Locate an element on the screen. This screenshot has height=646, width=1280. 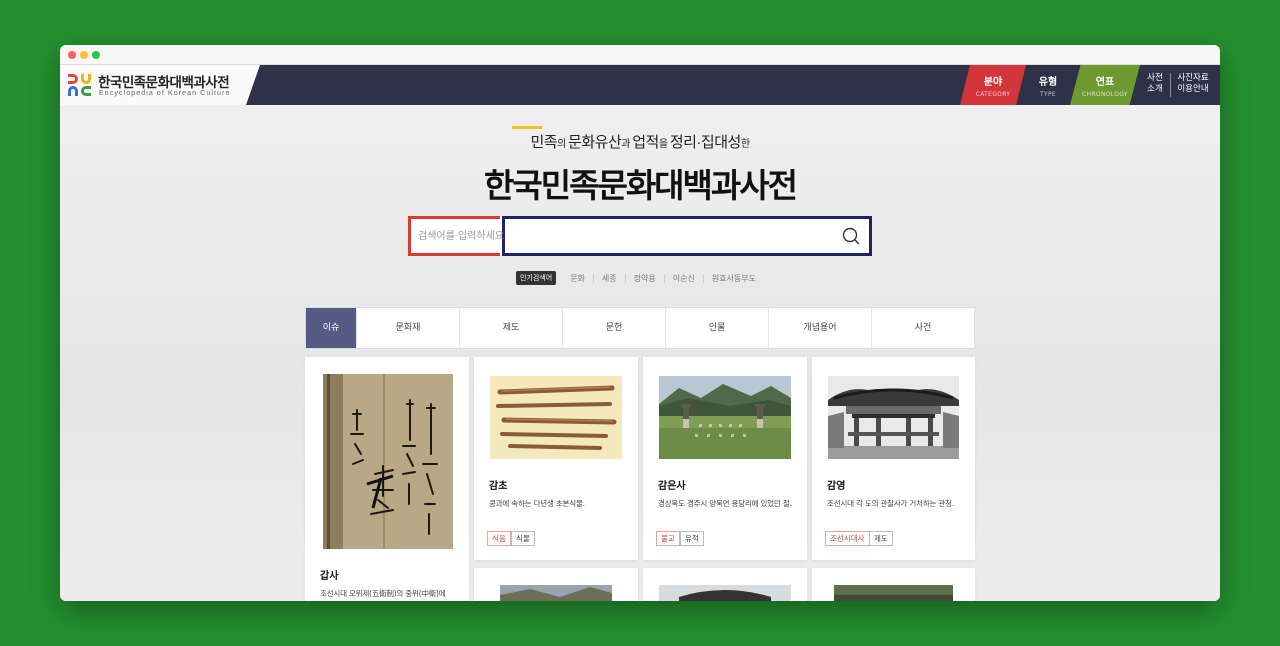
nav-chronology-label: 연표 is located at coordinates (1105, 82).